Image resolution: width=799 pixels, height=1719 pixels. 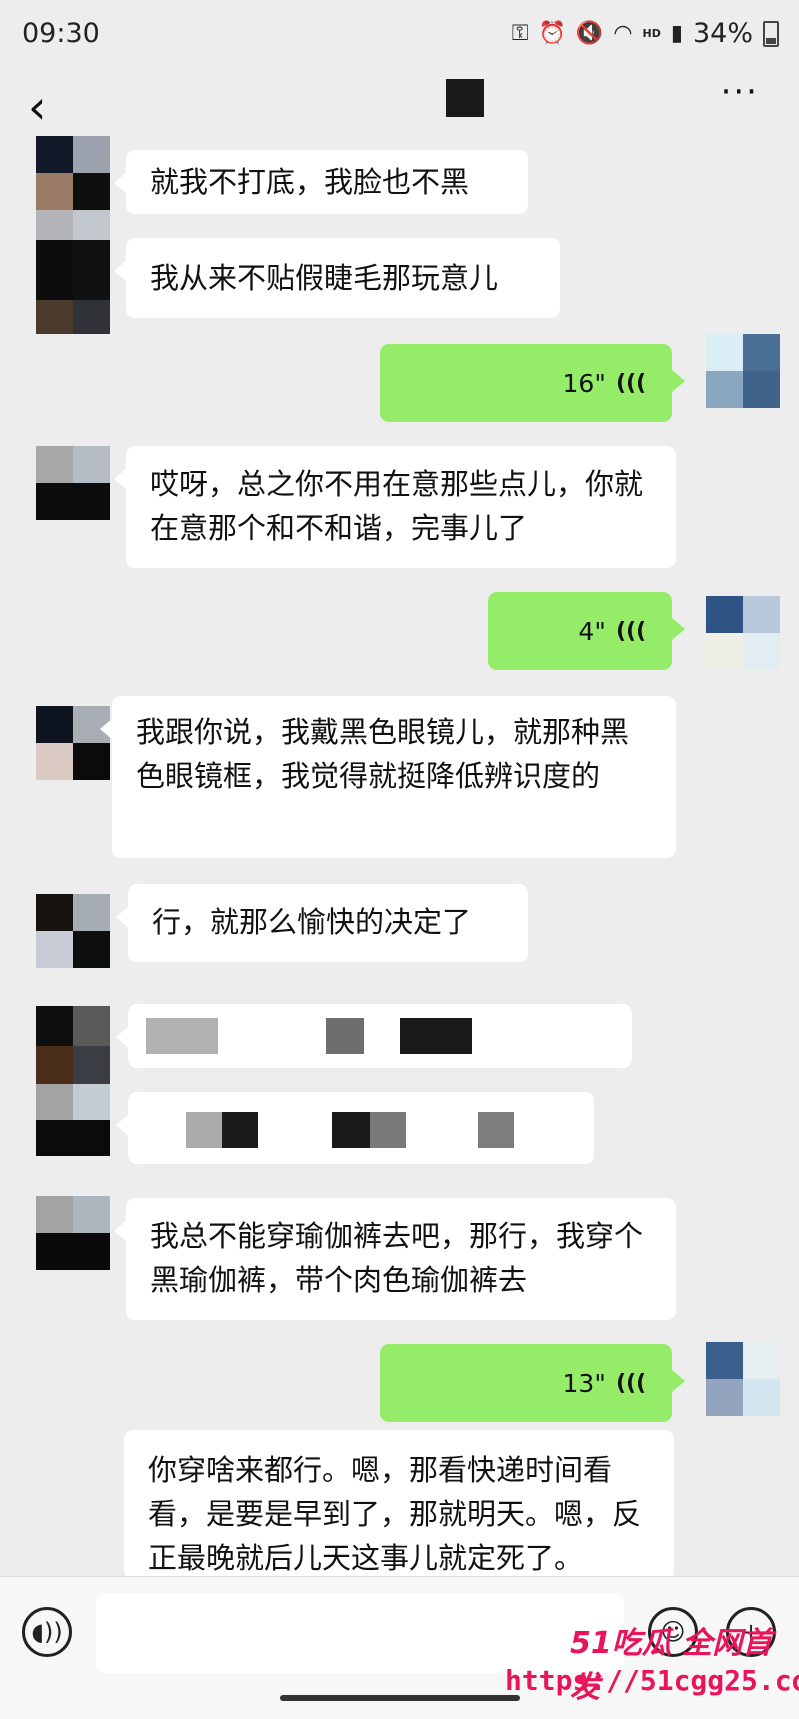 What do you see at coordinates (771, 33) in the screenshot?
I see `battery-icon` at bounding box center [771, 33].